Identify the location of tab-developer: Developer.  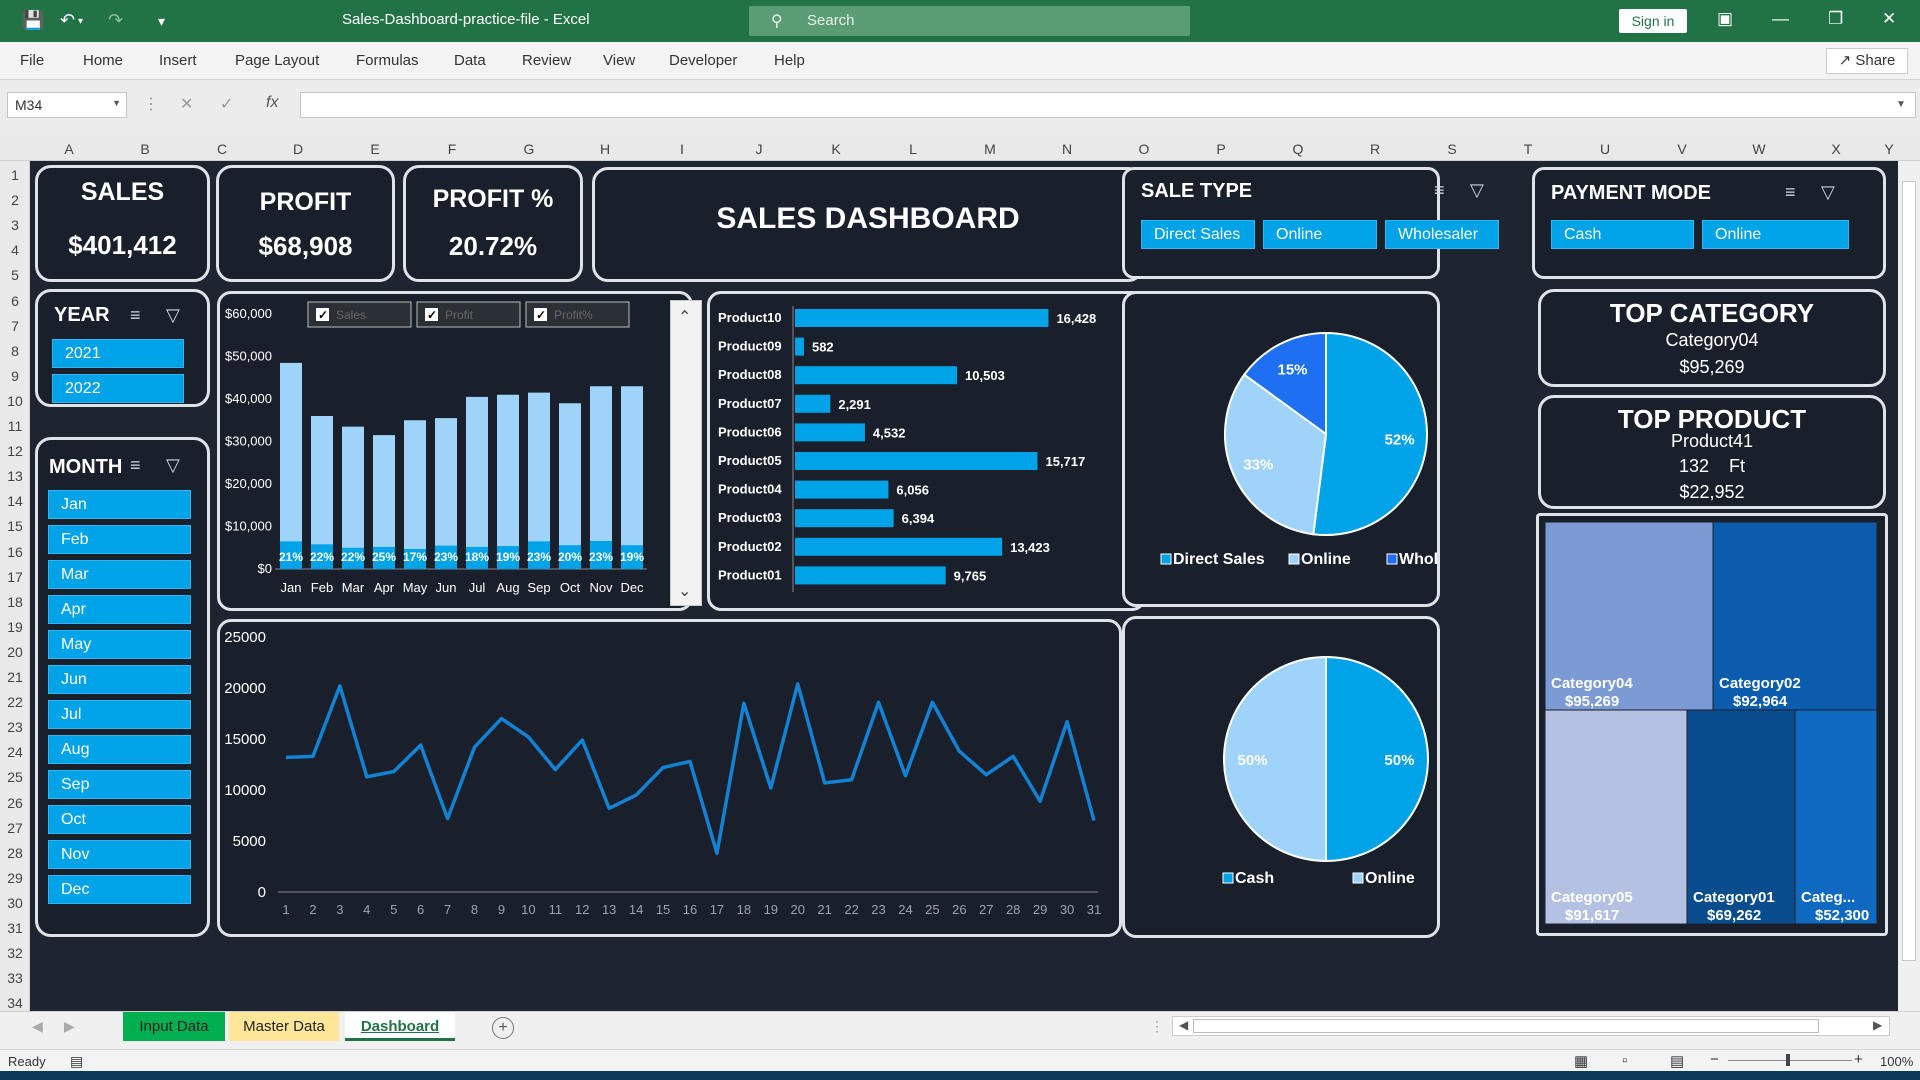
(703, 60).